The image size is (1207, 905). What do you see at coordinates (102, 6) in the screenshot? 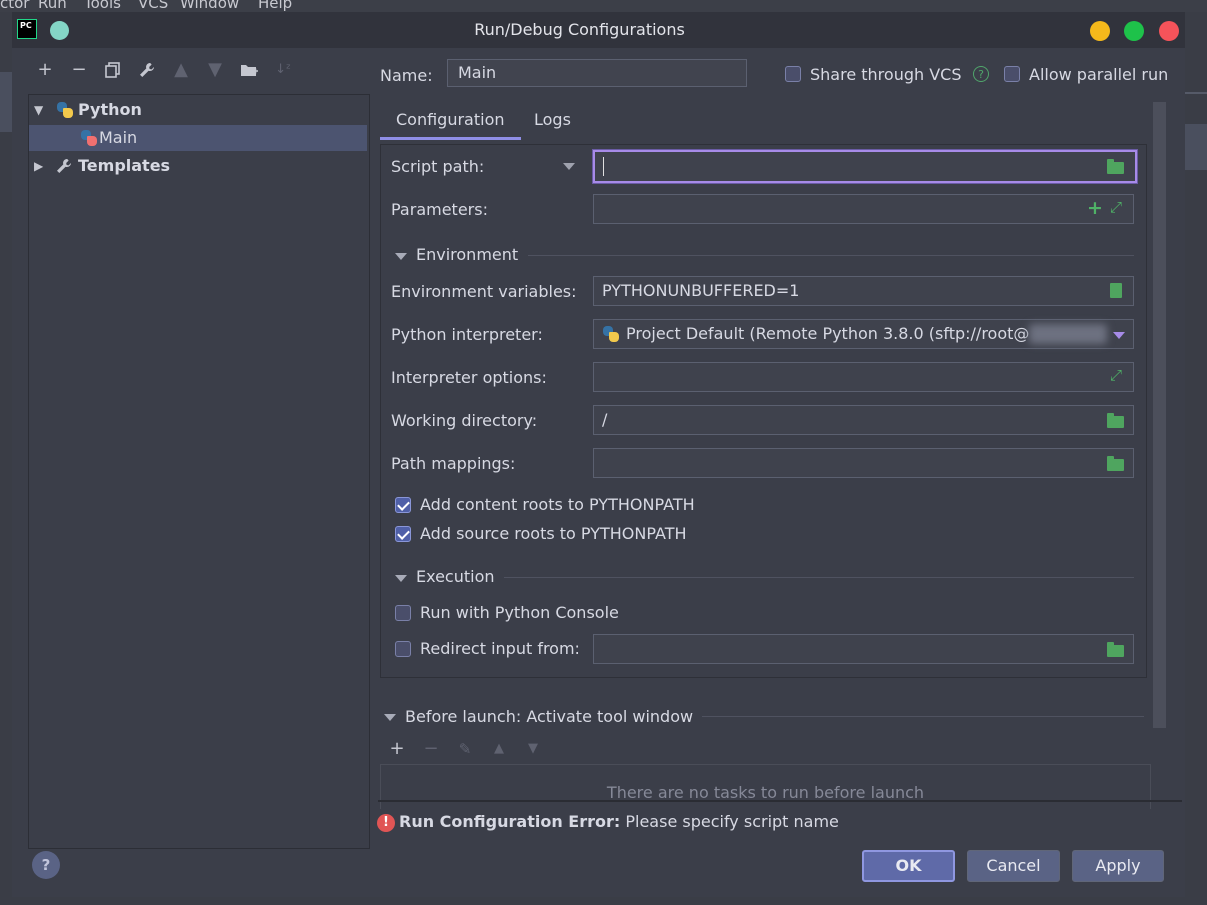
I see `menu-item: Tools` at bounding box center [102, 6].